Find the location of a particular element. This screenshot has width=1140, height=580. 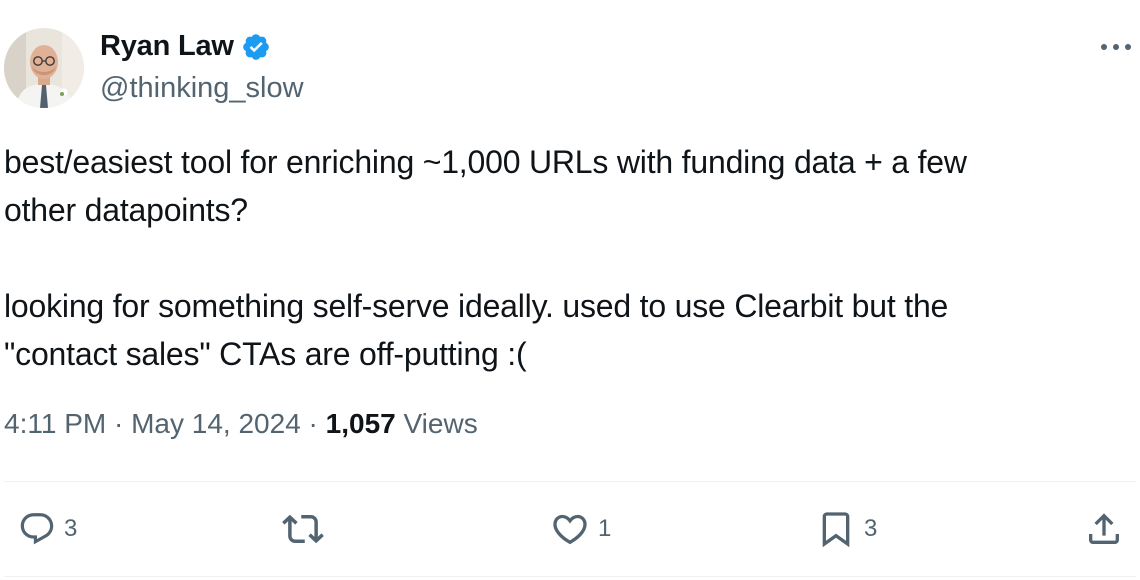

tweet-text-line: other datapoints? is located at coordinates (126, 210).